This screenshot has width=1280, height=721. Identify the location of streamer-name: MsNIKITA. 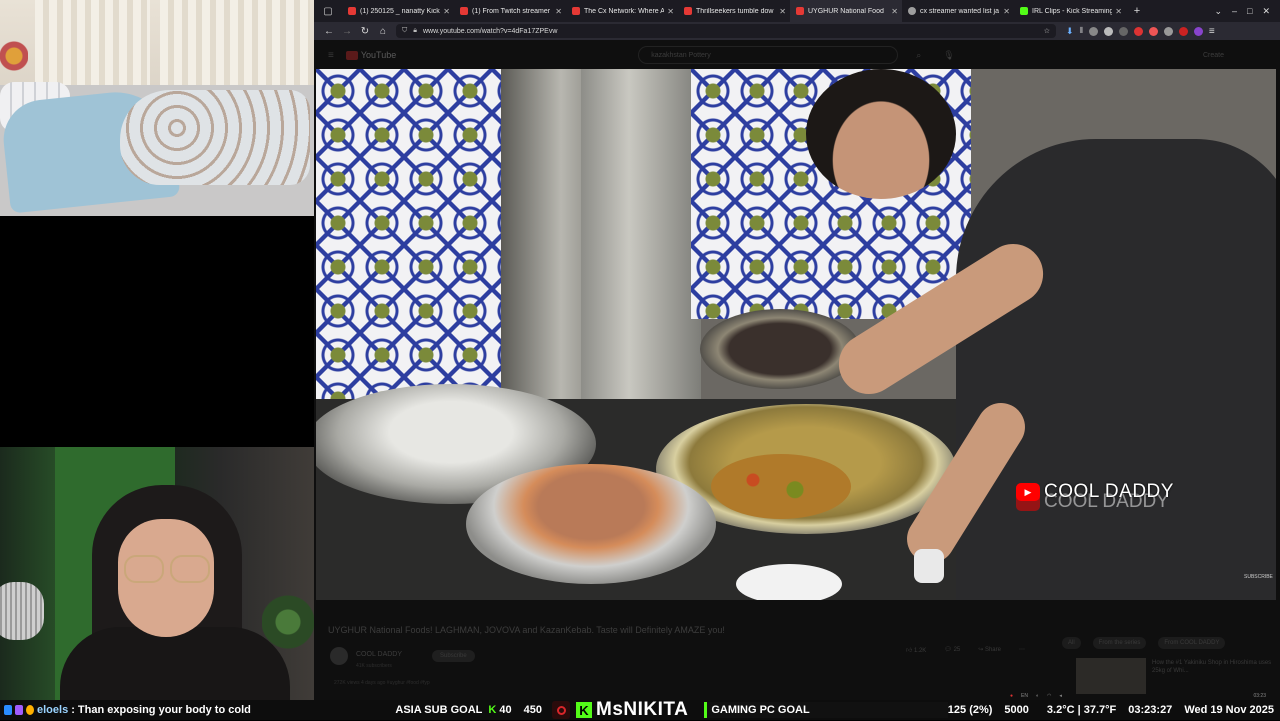
(642, 709).